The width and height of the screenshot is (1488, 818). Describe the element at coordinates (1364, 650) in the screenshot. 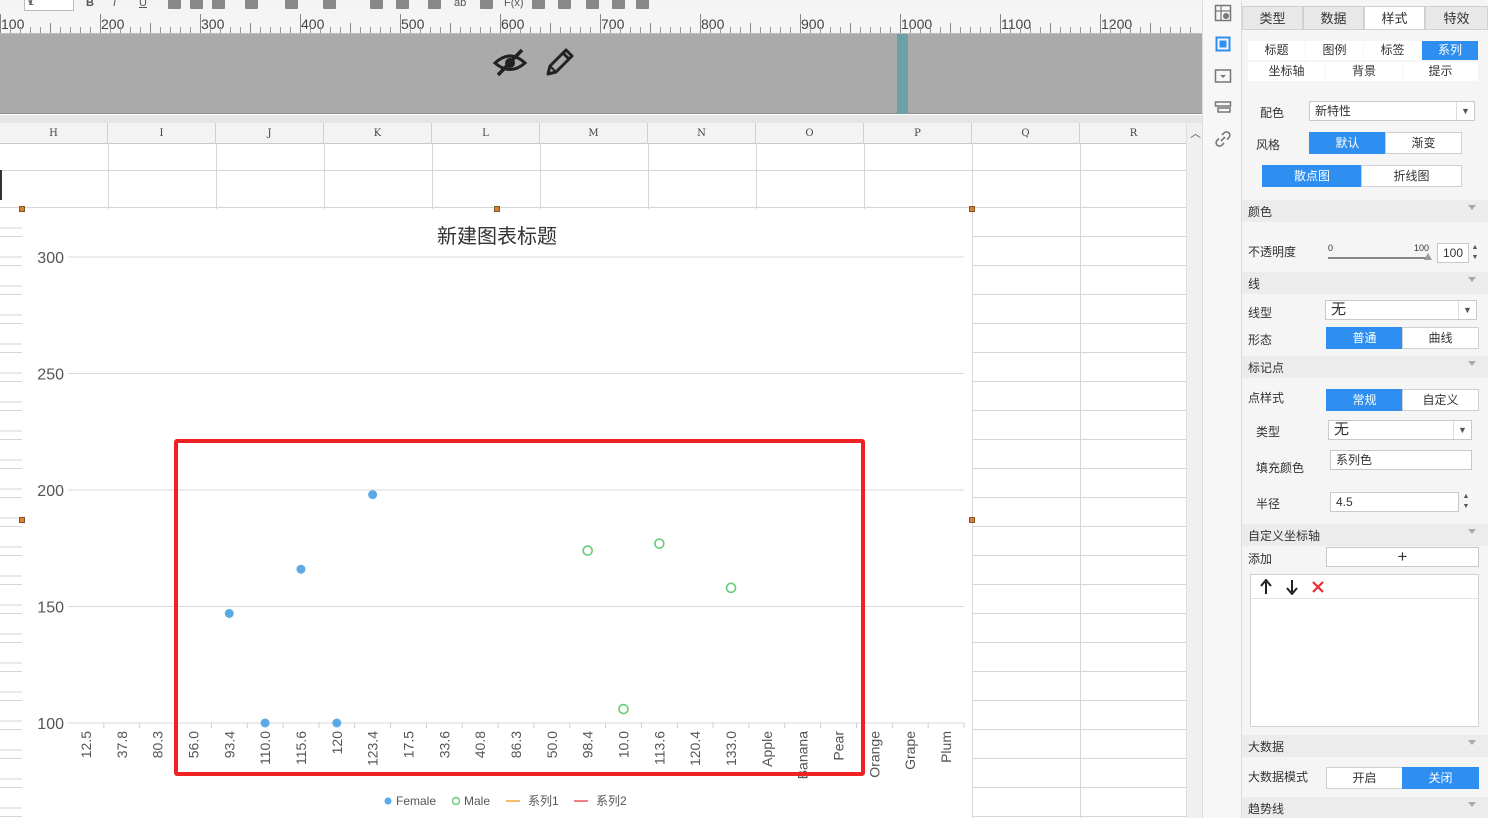

I see `custom-axis-list` at that location.